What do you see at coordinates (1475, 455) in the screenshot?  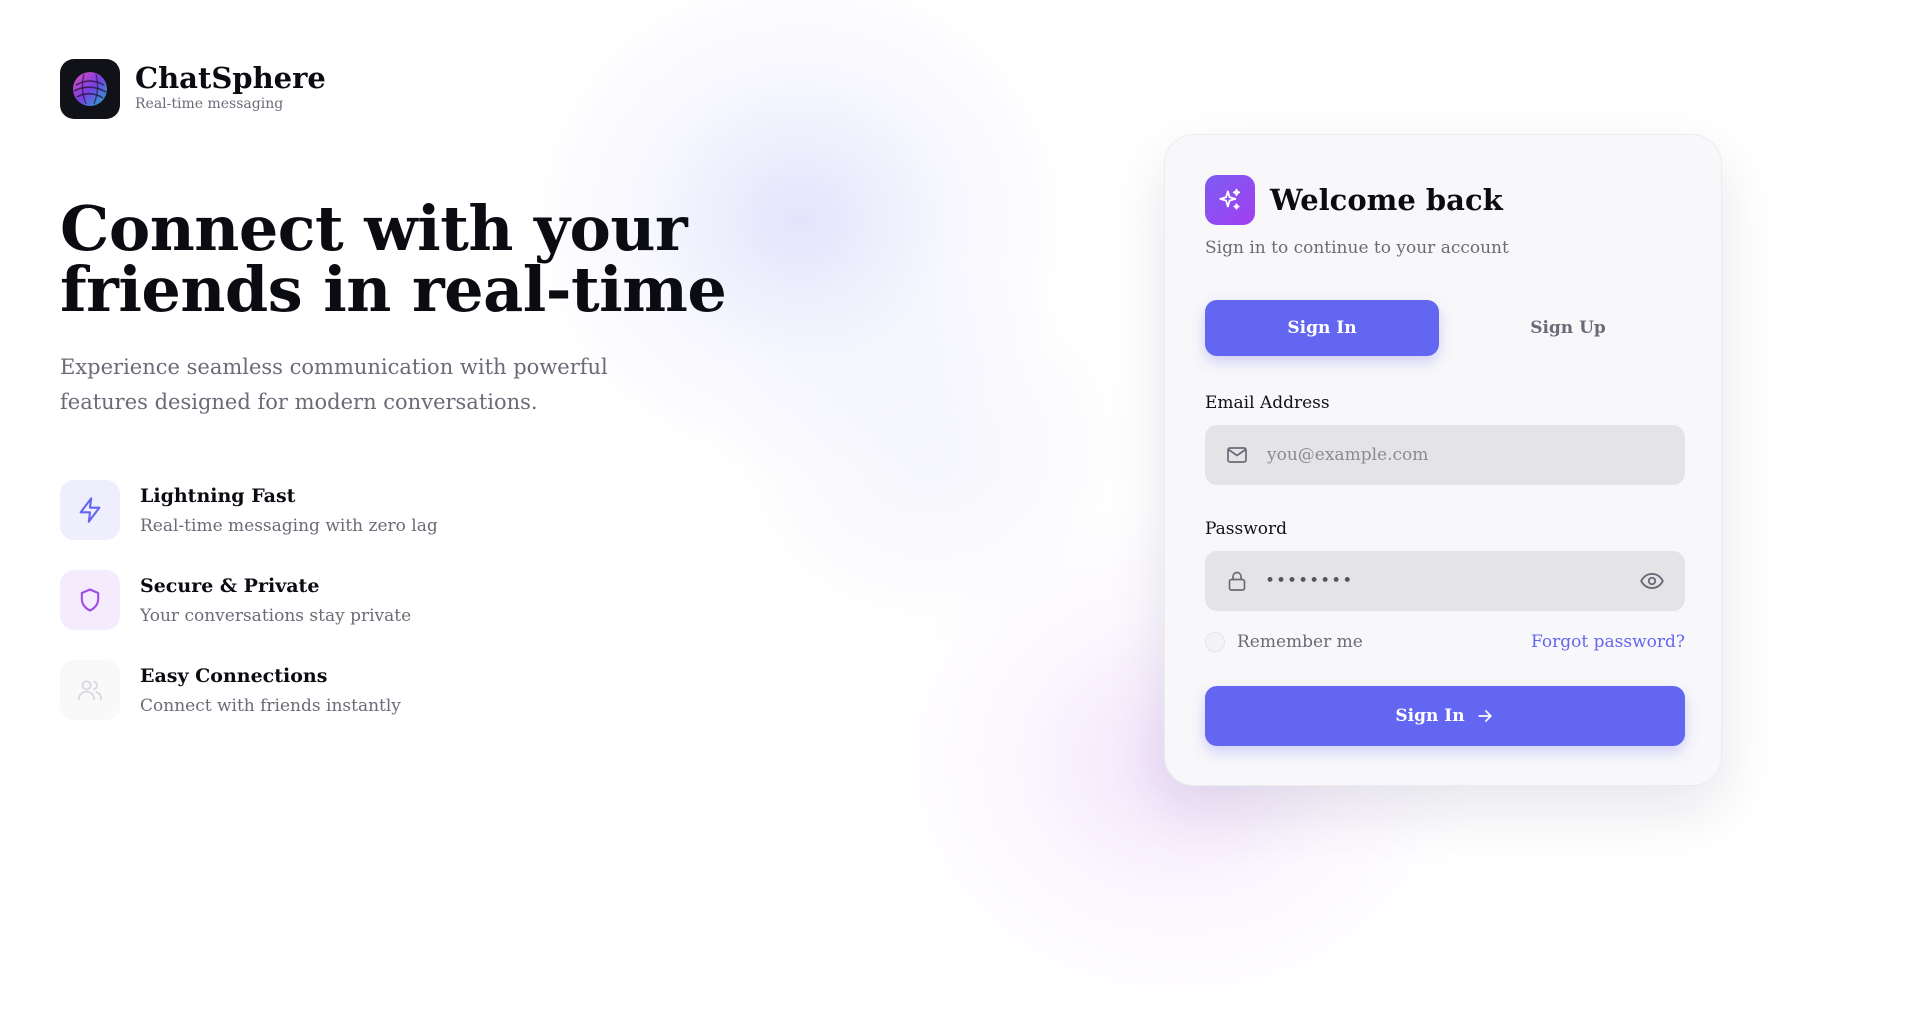 I see `email-input` at bounding box center [1475, 455].